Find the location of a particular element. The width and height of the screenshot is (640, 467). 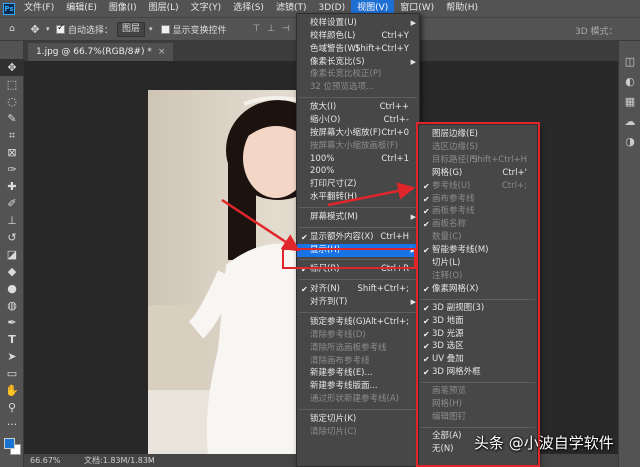

view-menu-item: 水平翻转(H) is located at coordinates (358, 197).